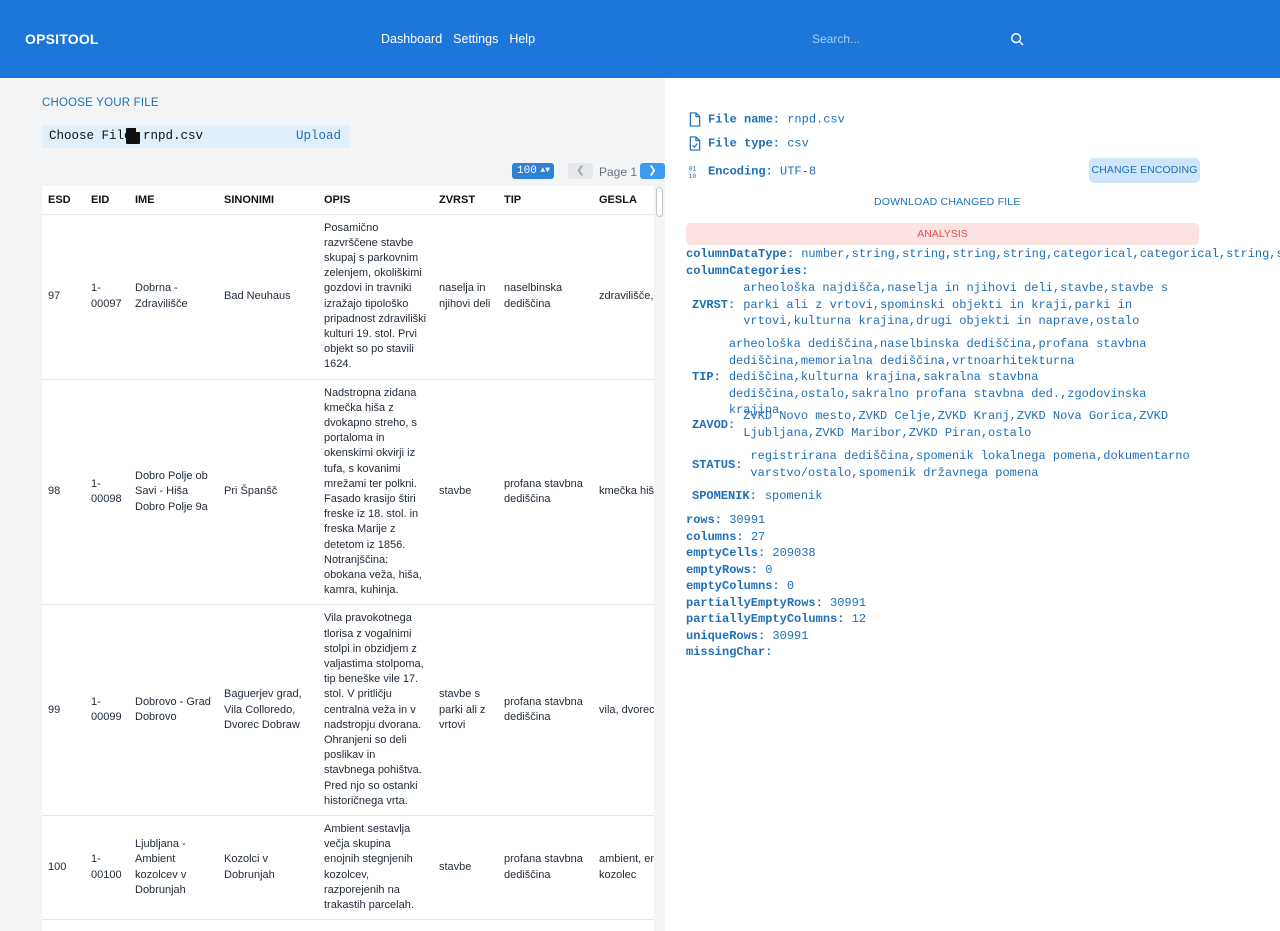 The image size is (1280, 931). I want to click on file-name-value: rnpd.csv, so click(816, 119).